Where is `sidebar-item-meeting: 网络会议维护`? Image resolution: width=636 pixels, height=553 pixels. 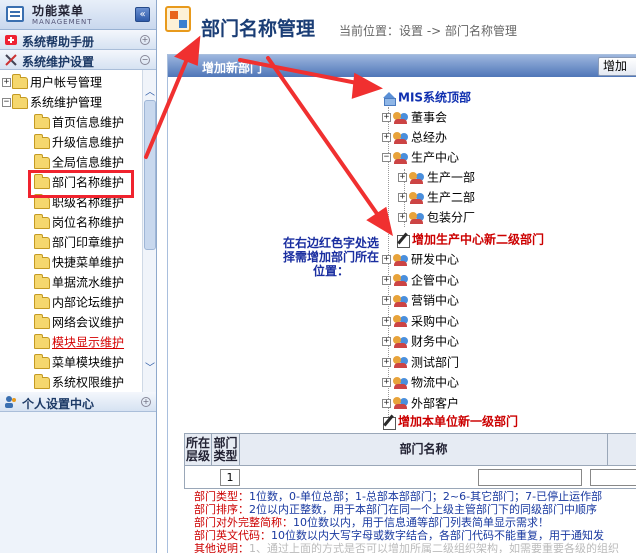
sidebar-item-meeting: 网络会议维护 is located at coordinates (79, 322).